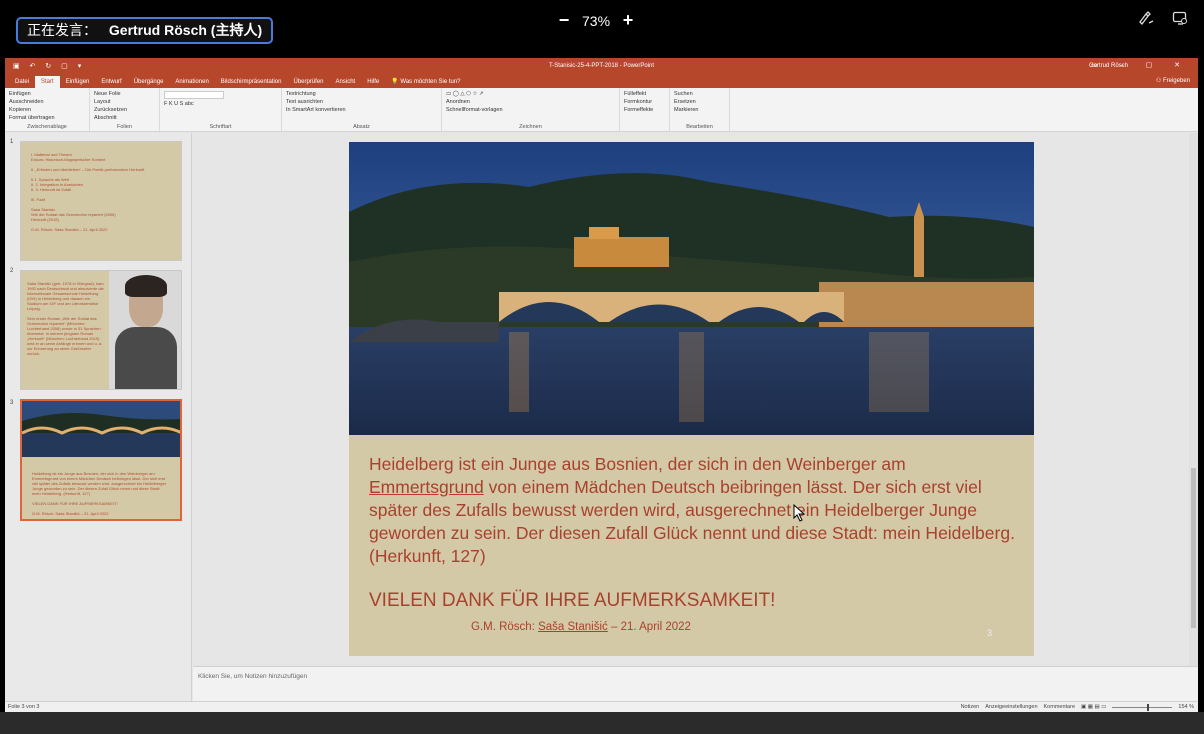 The height and width of the screenshot is (734, 1204). I want to click on font-format-buttons: F K U S abc, so click(220, 104).